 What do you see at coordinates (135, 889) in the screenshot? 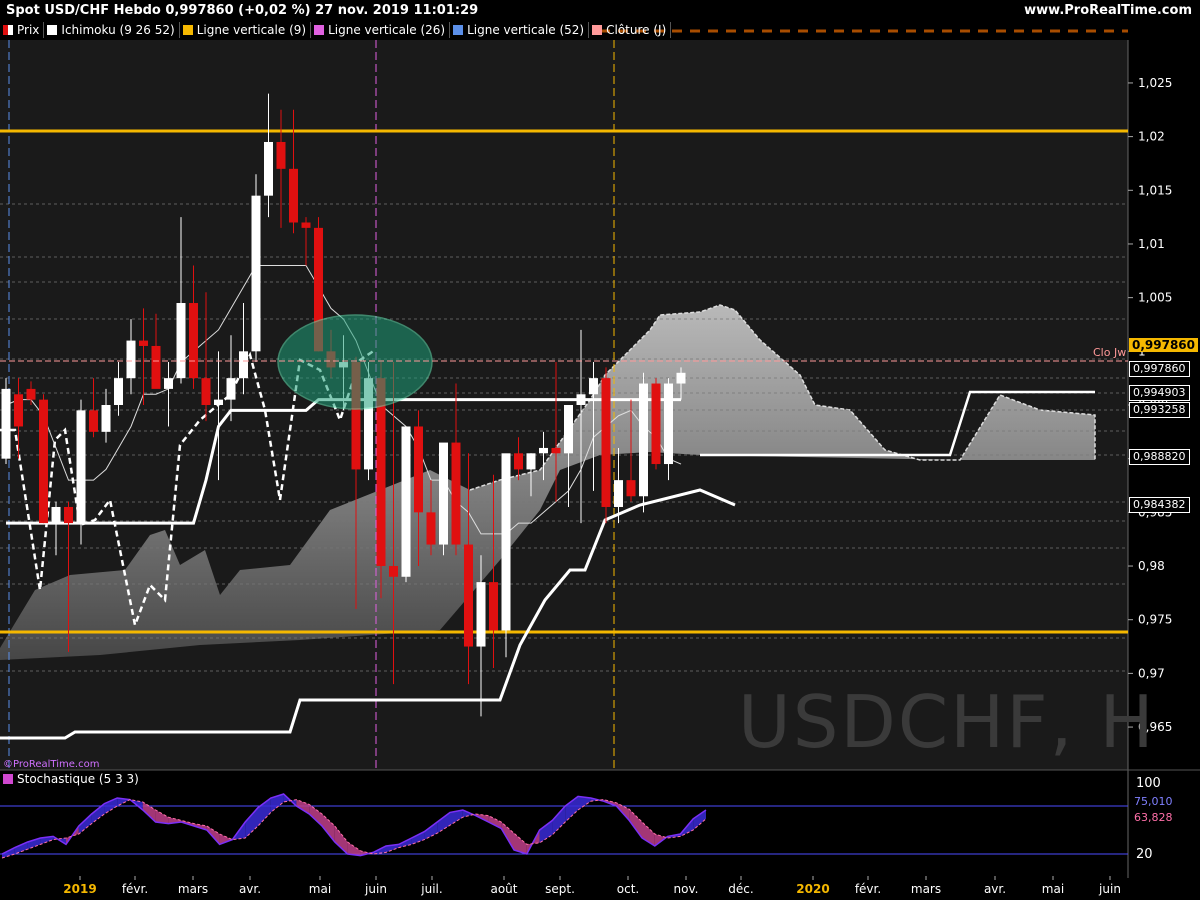
I see `x-tick-label: févr.` at bounding box center [135, 889].